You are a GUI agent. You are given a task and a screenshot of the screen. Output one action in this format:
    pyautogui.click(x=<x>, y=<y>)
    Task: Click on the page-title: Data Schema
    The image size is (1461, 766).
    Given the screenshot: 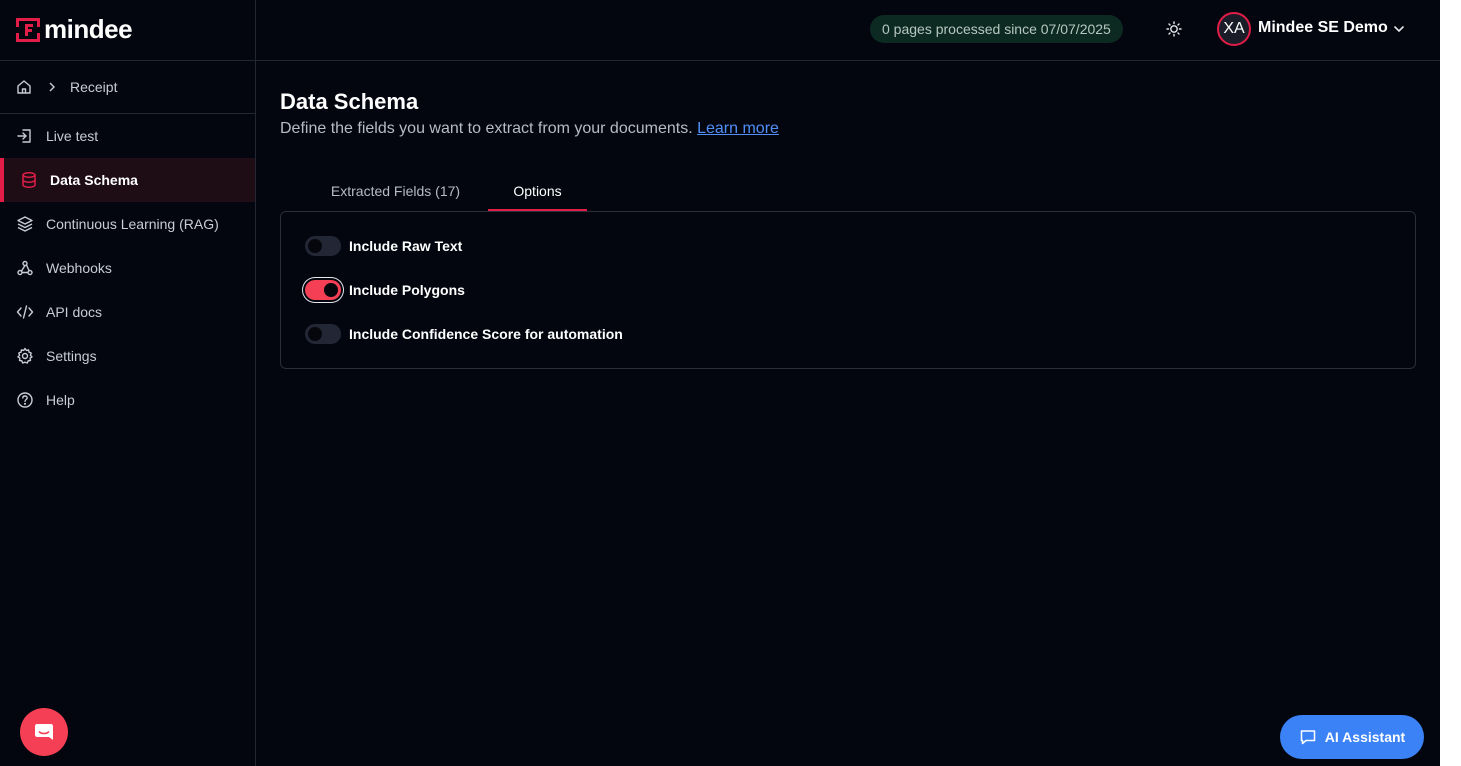 What is the action you would take?
    pyautogui.click(x=349, y=101)
    